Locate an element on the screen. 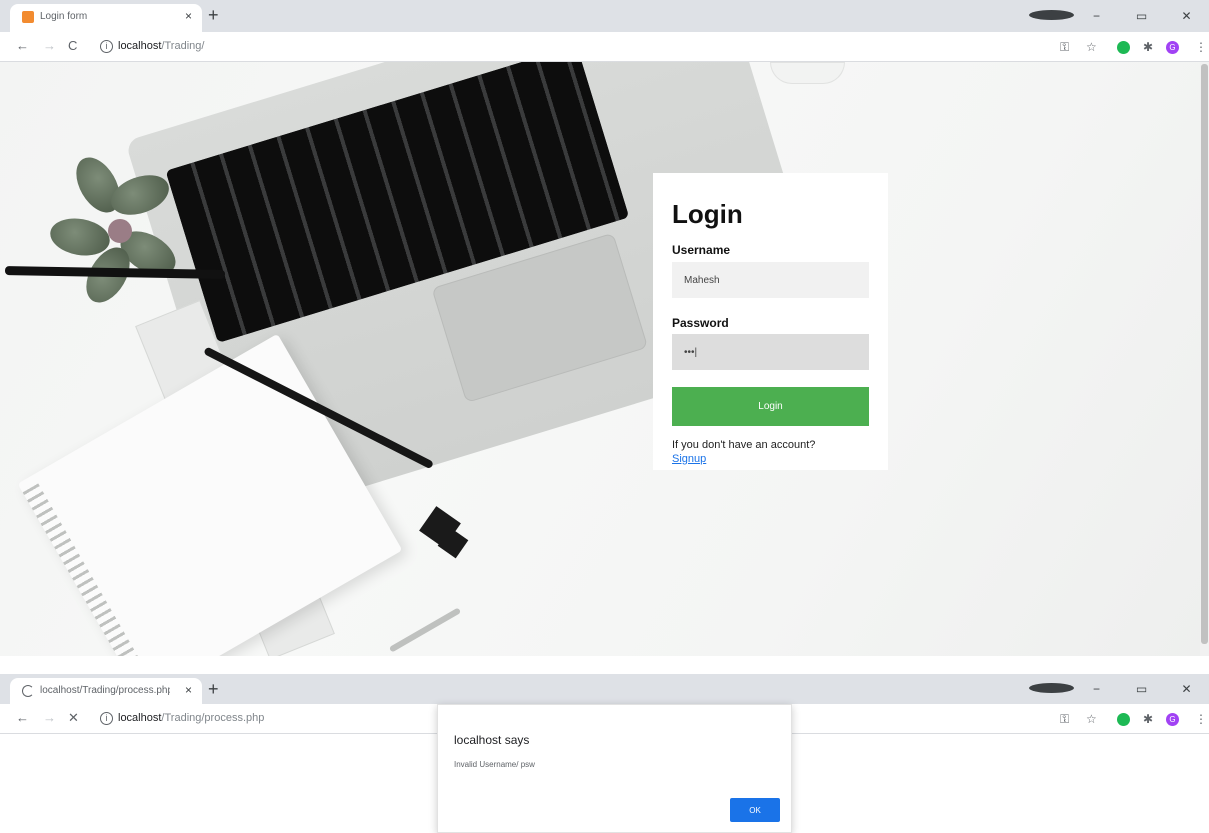  browser-toolbar: ← → C i localhost/Trading/ ⚿ ☆ ✱ G ⋮ is located at coordinates (604, 47).